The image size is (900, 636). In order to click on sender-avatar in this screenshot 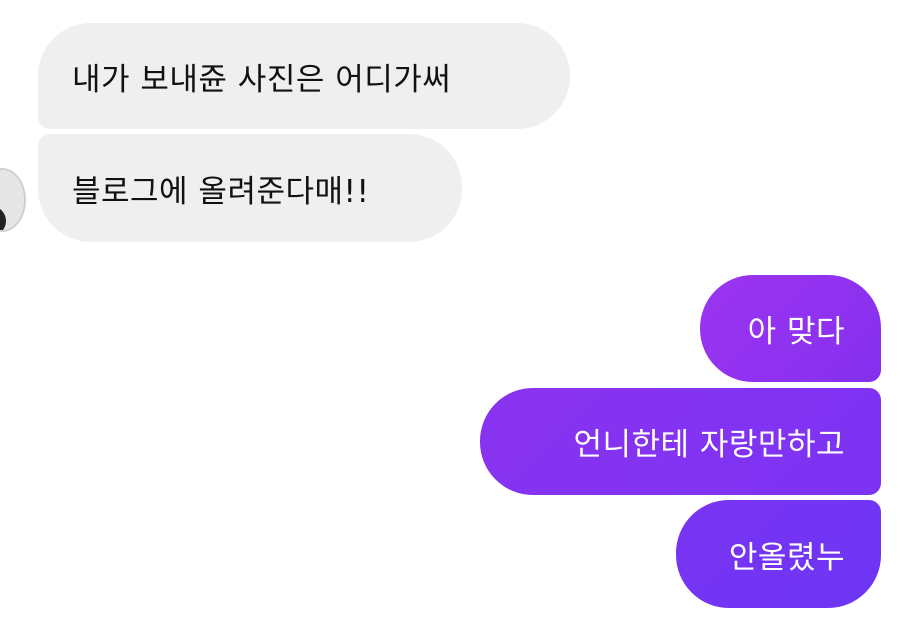, I will do `click(13, 200)`.